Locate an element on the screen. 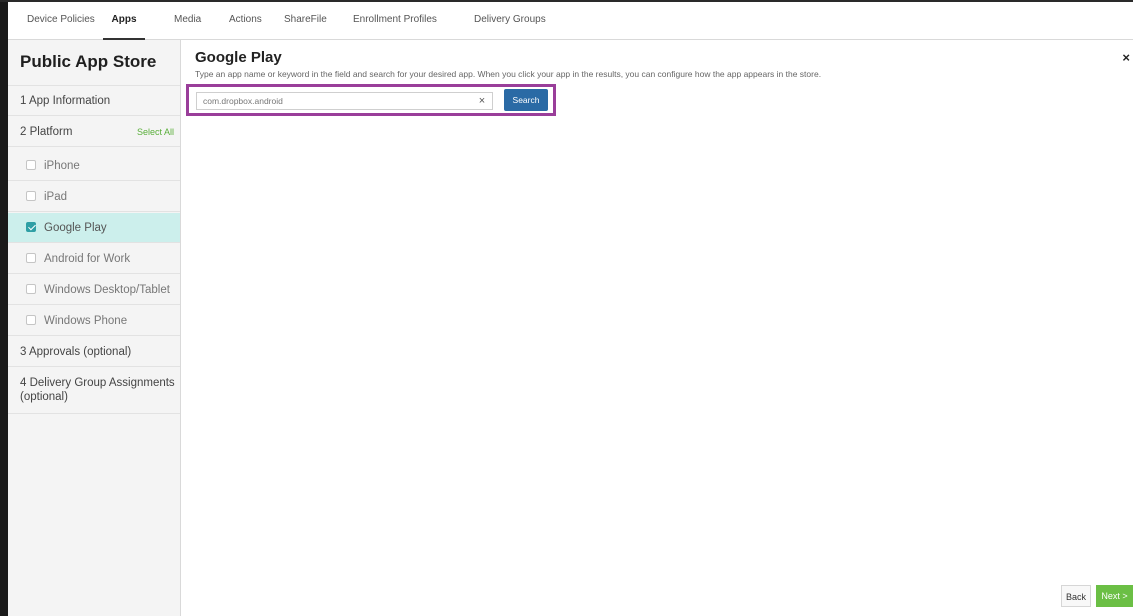 This screenshot has height=616, width=1133. platform-item-android-for-work: Android for Work is located at coordinates (94, 259).